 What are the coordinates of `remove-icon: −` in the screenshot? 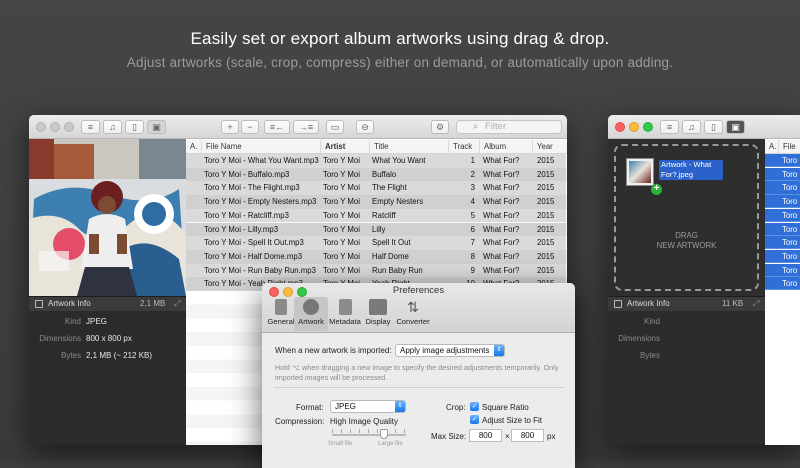 It's located at (250, 127).